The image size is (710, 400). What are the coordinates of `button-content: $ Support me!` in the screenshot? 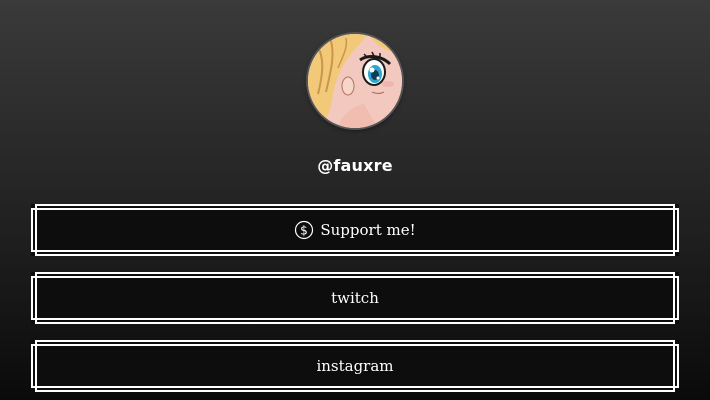 It's located at (355, 230).